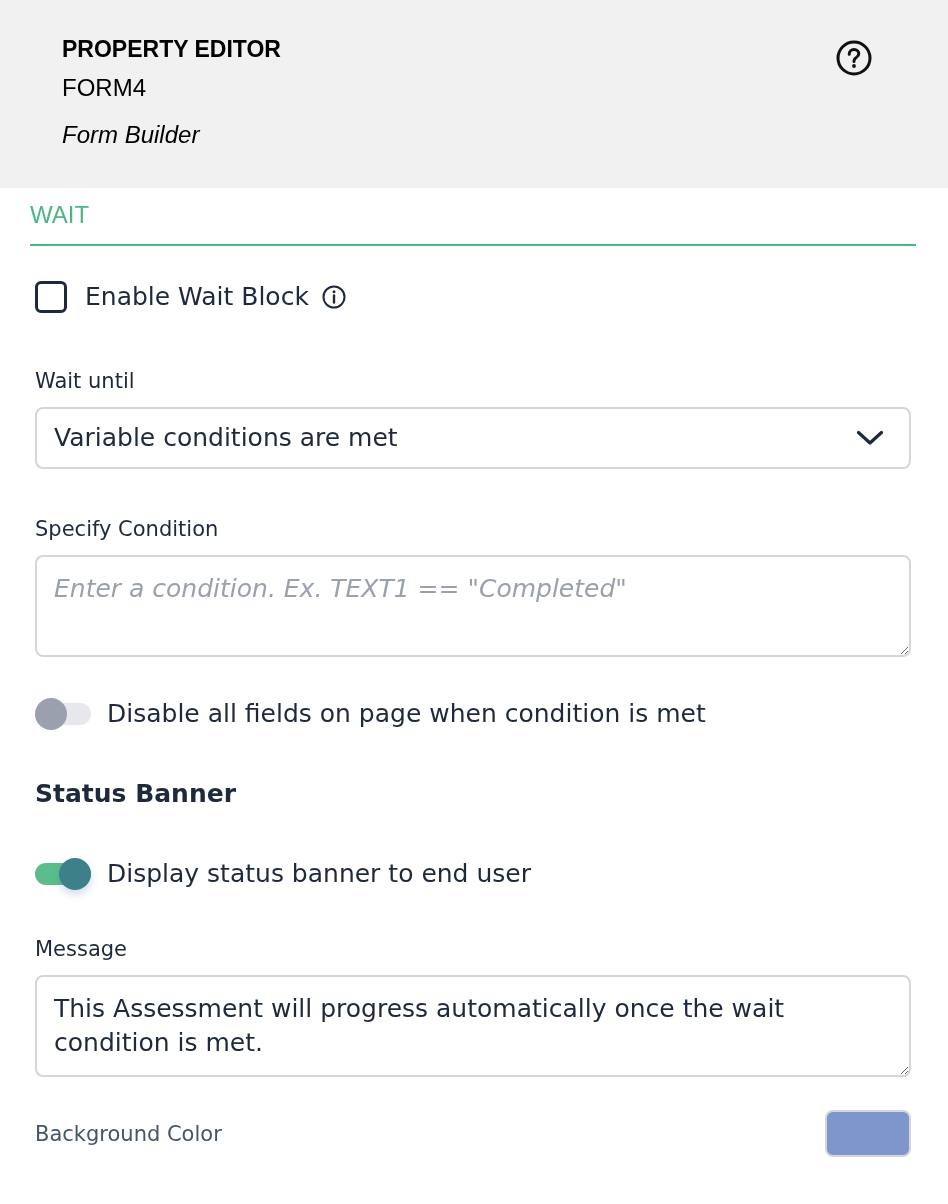  Describe the element at coordinates (51, 297) in the screenshot. I see `enable-checkbox` at that location.